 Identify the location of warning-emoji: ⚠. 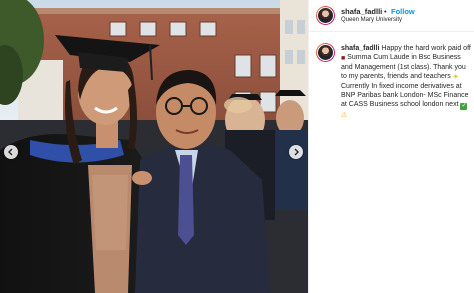
(344, 116).